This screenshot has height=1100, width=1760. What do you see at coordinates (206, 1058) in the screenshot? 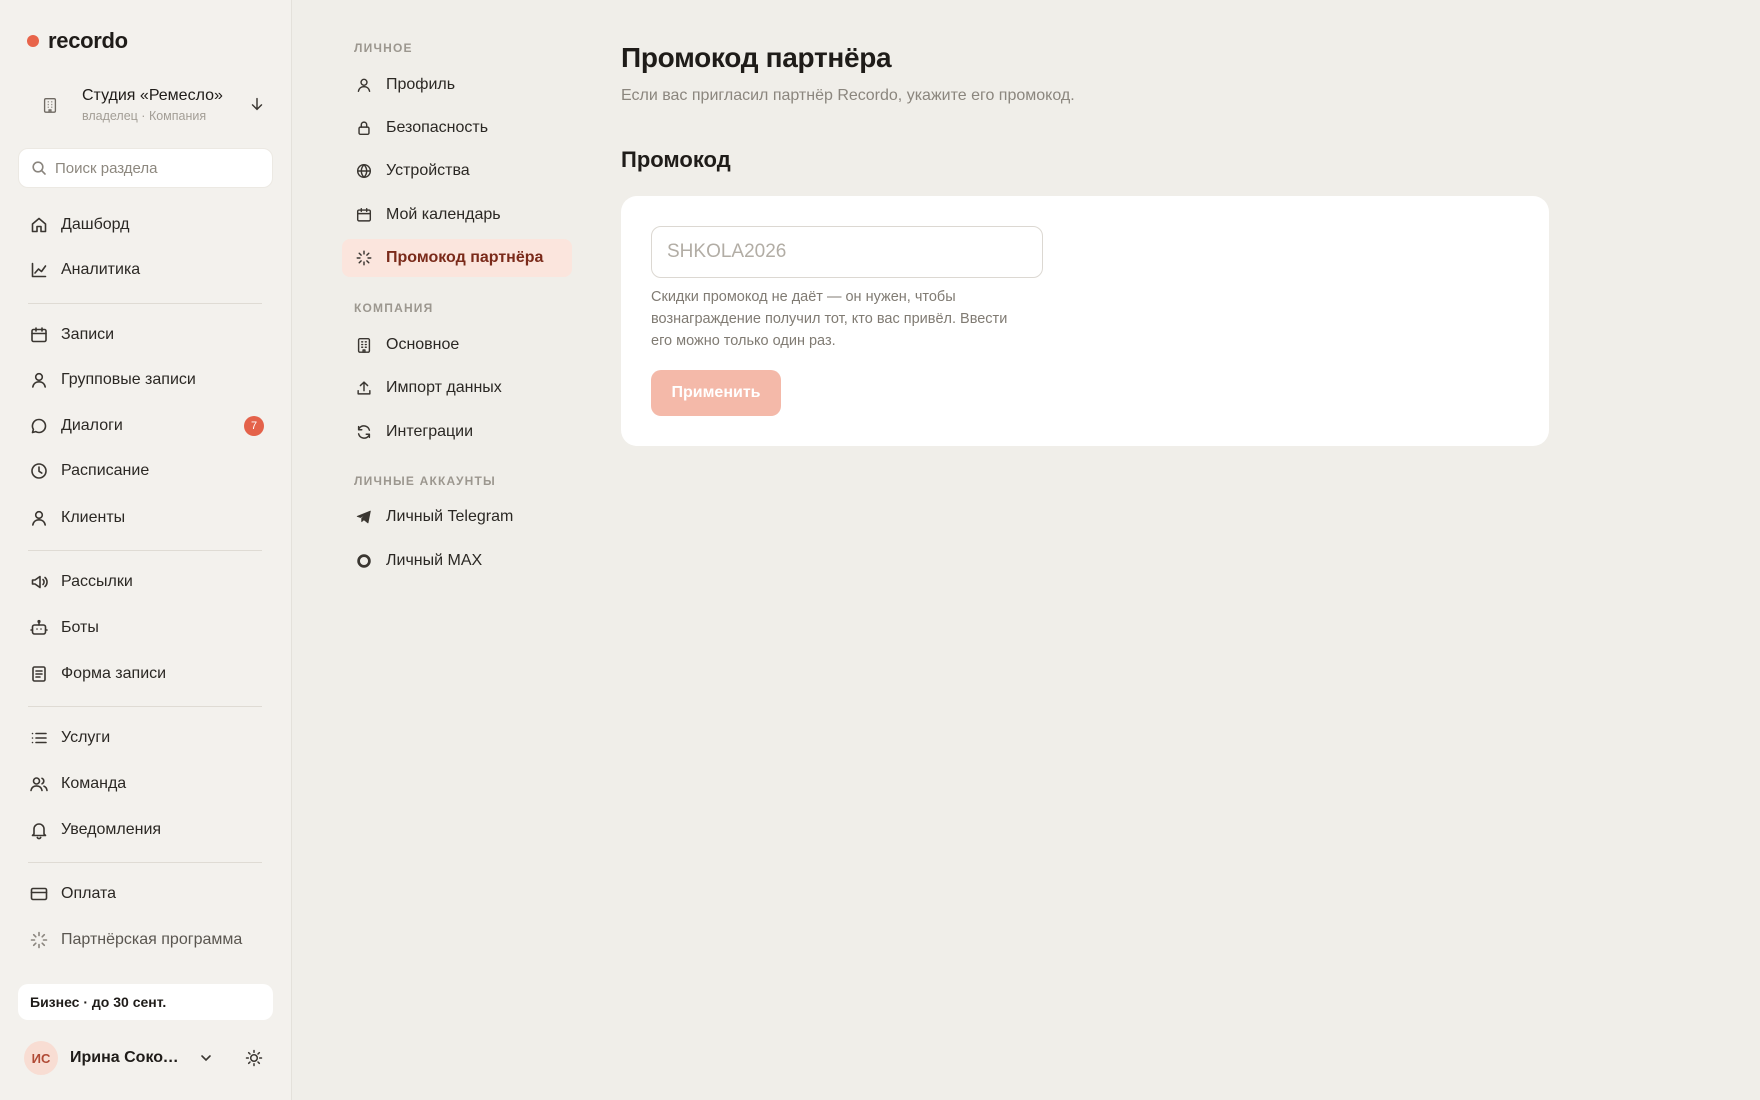
I see `chevron-down-icon` at bounding box center [206, 1058].